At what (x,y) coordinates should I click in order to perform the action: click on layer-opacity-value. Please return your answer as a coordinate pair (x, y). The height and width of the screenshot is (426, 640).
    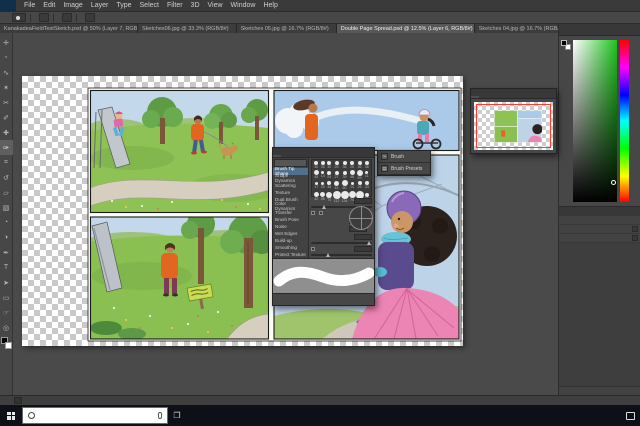
    Looking at the image, I should click on (635, 229).